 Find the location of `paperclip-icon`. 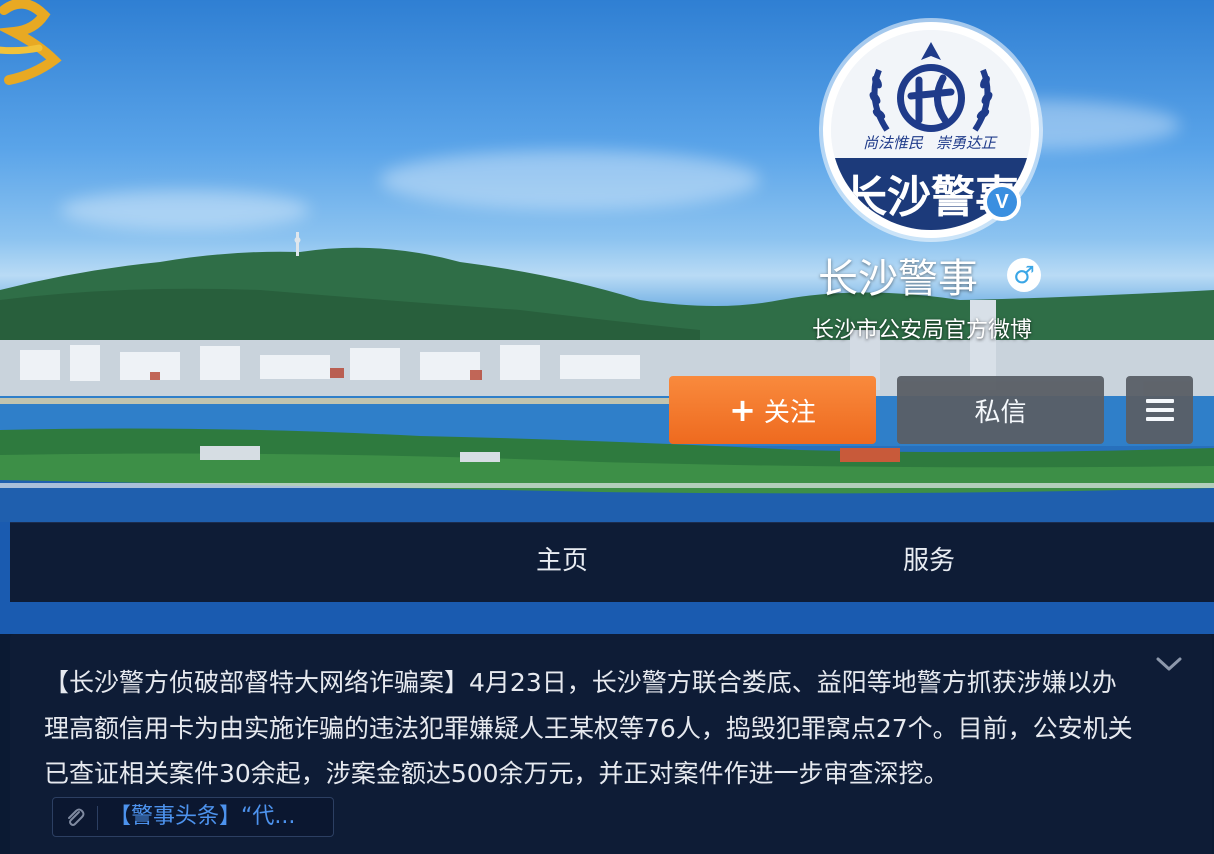

paperclip-icon is located at coordinates (76, 817).